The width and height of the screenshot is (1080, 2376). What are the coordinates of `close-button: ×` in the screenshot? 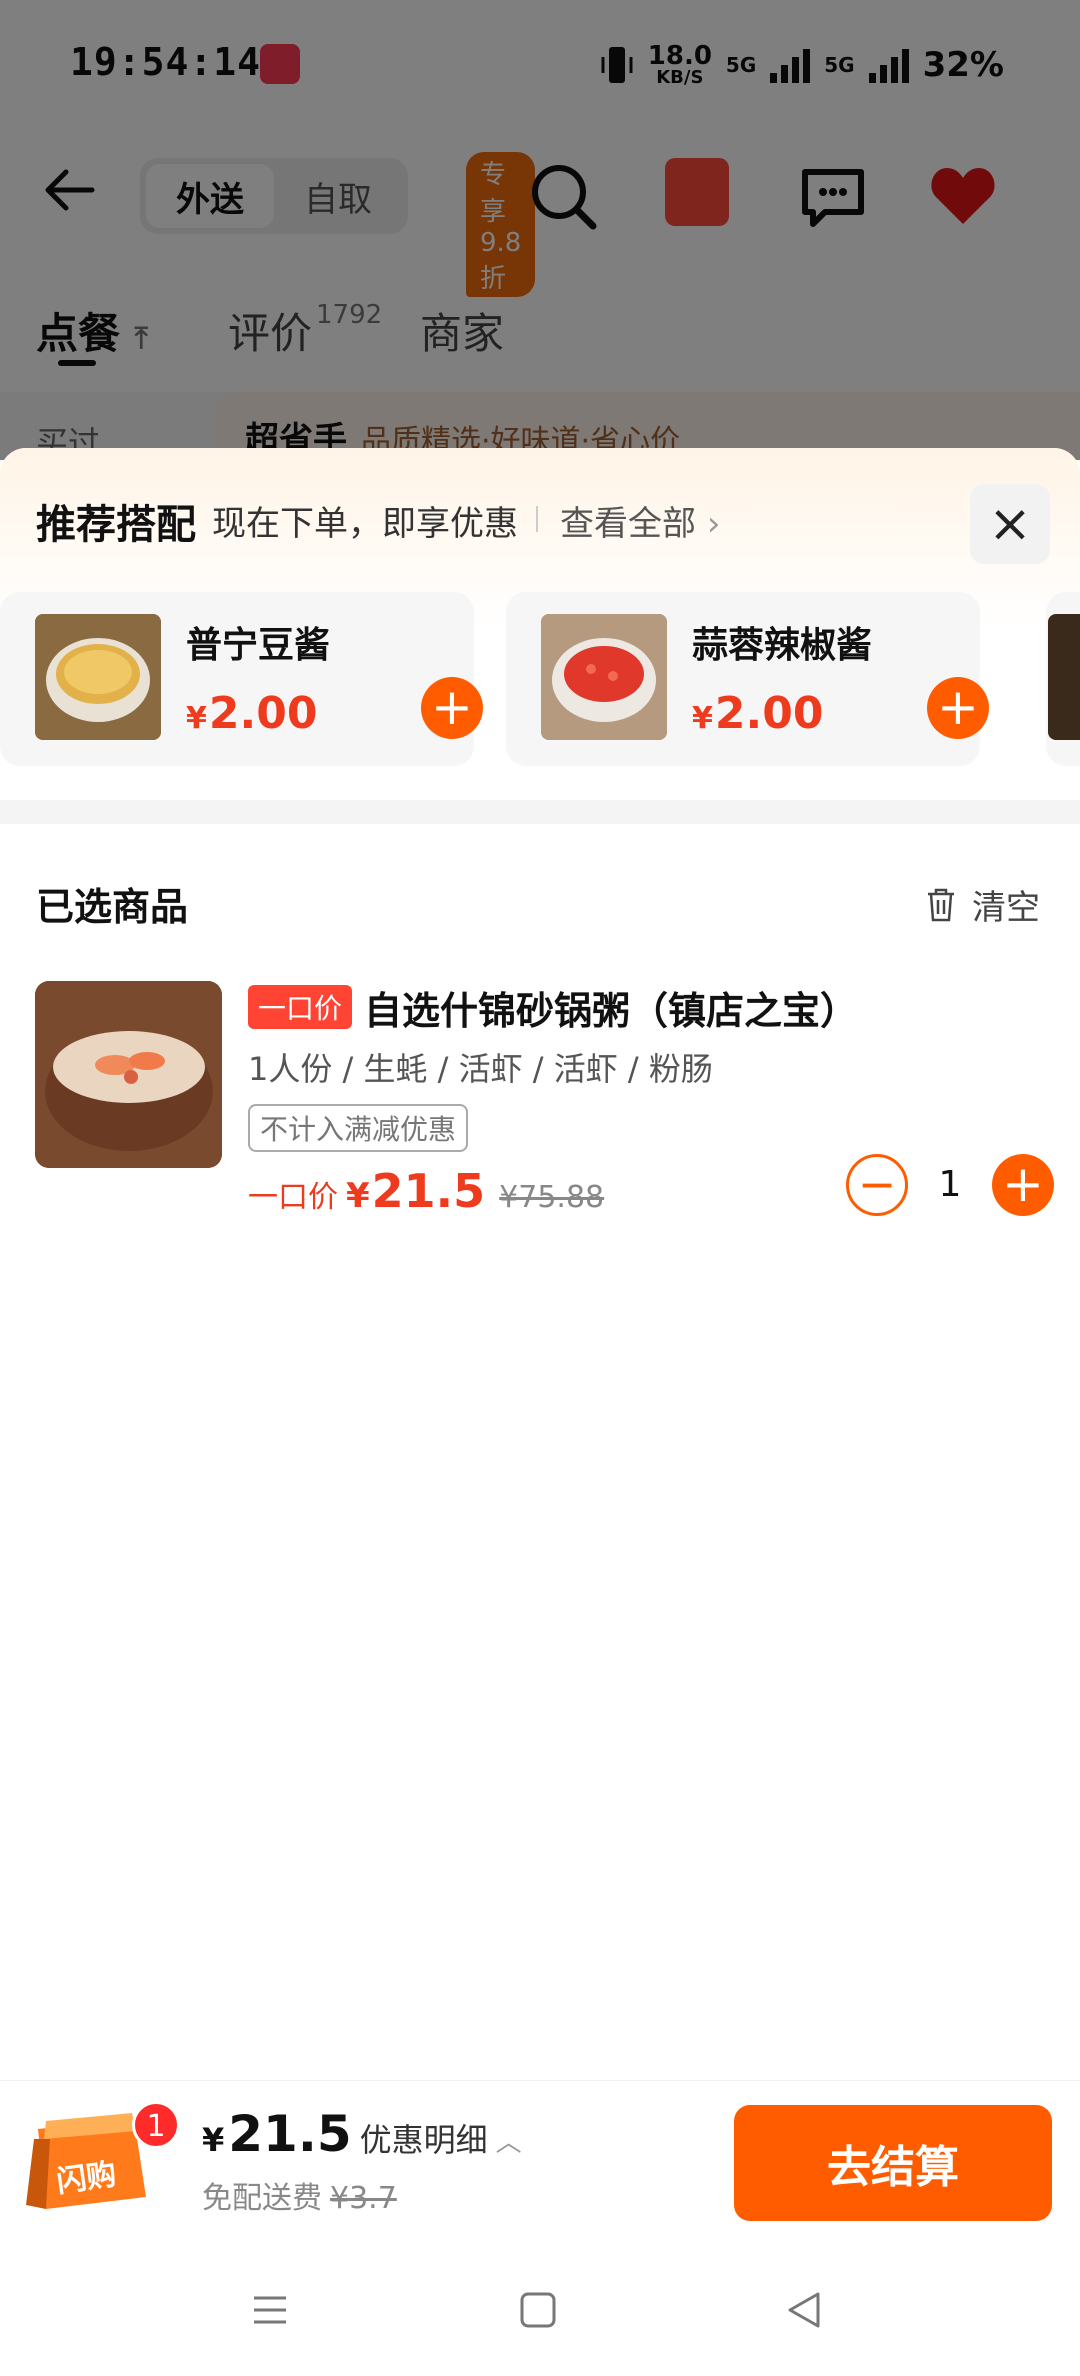 It's located at (1010, 524).